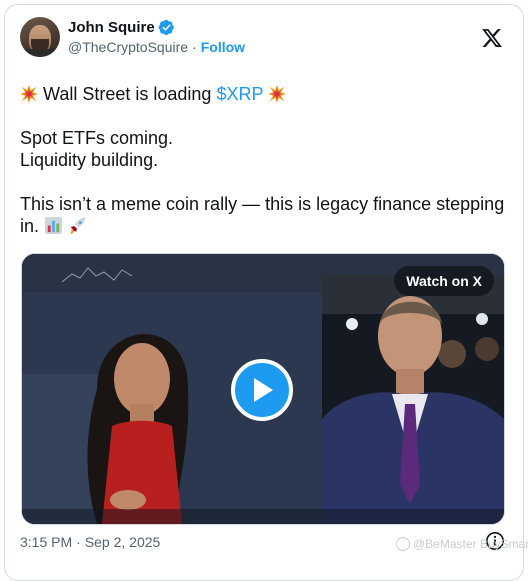  What do you see at coordinates (403, 544) in the screenshot?
I see `watermark-icon` at bounding box center [403, 544].